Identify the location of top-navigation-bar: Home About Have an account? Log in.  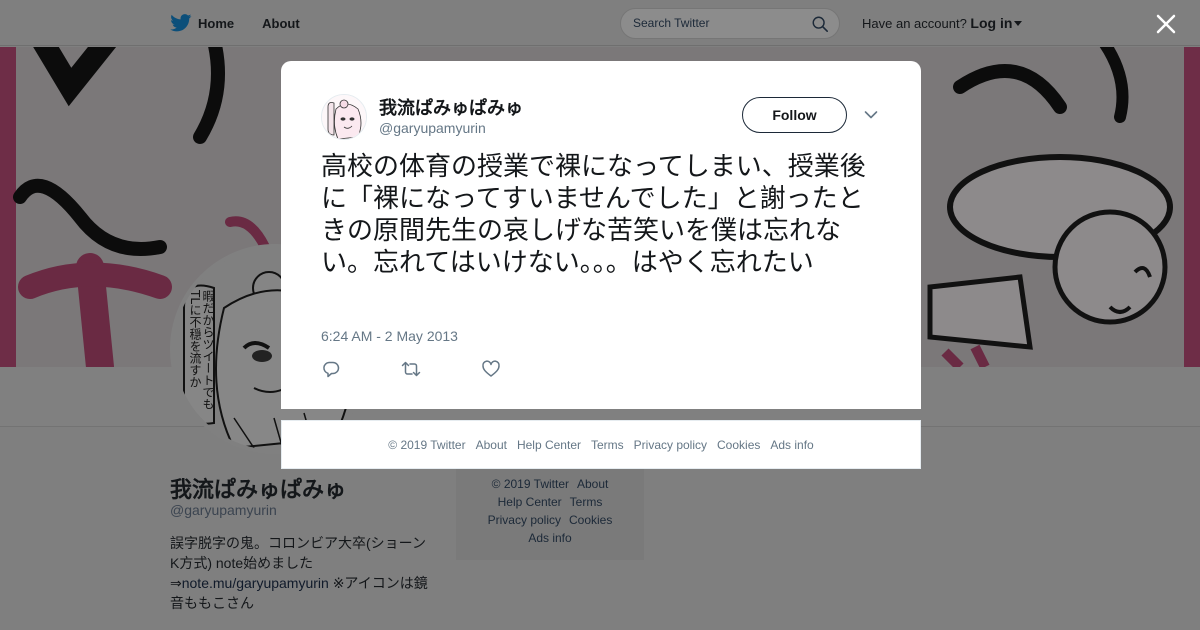
(600, 23).